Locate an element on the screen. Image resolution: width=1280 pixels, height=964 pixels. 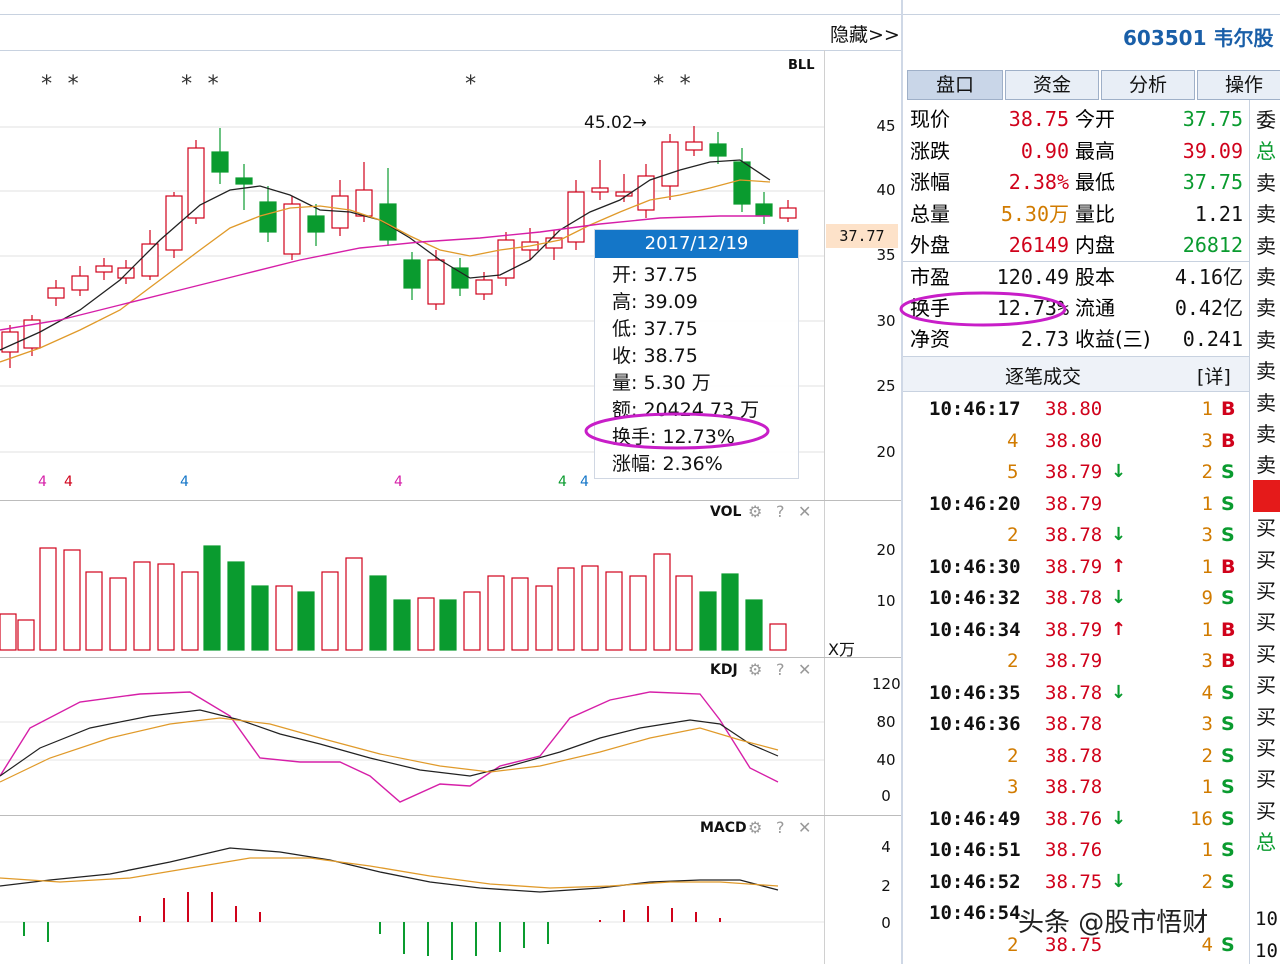
vol-tick: 20 is located at coordinates (886, 550).